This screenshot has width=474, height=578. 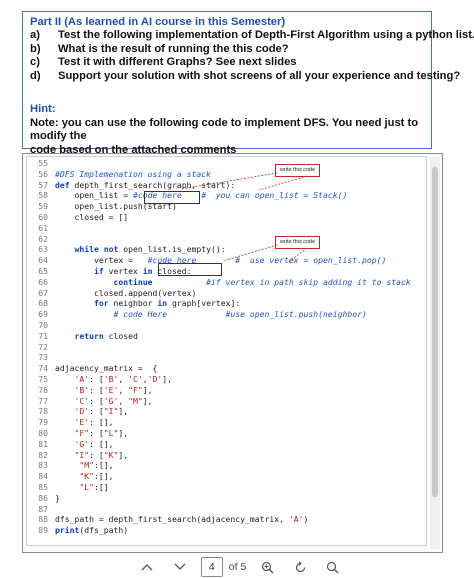 I want to click on line-number: 89, so click(x=43, y=530).